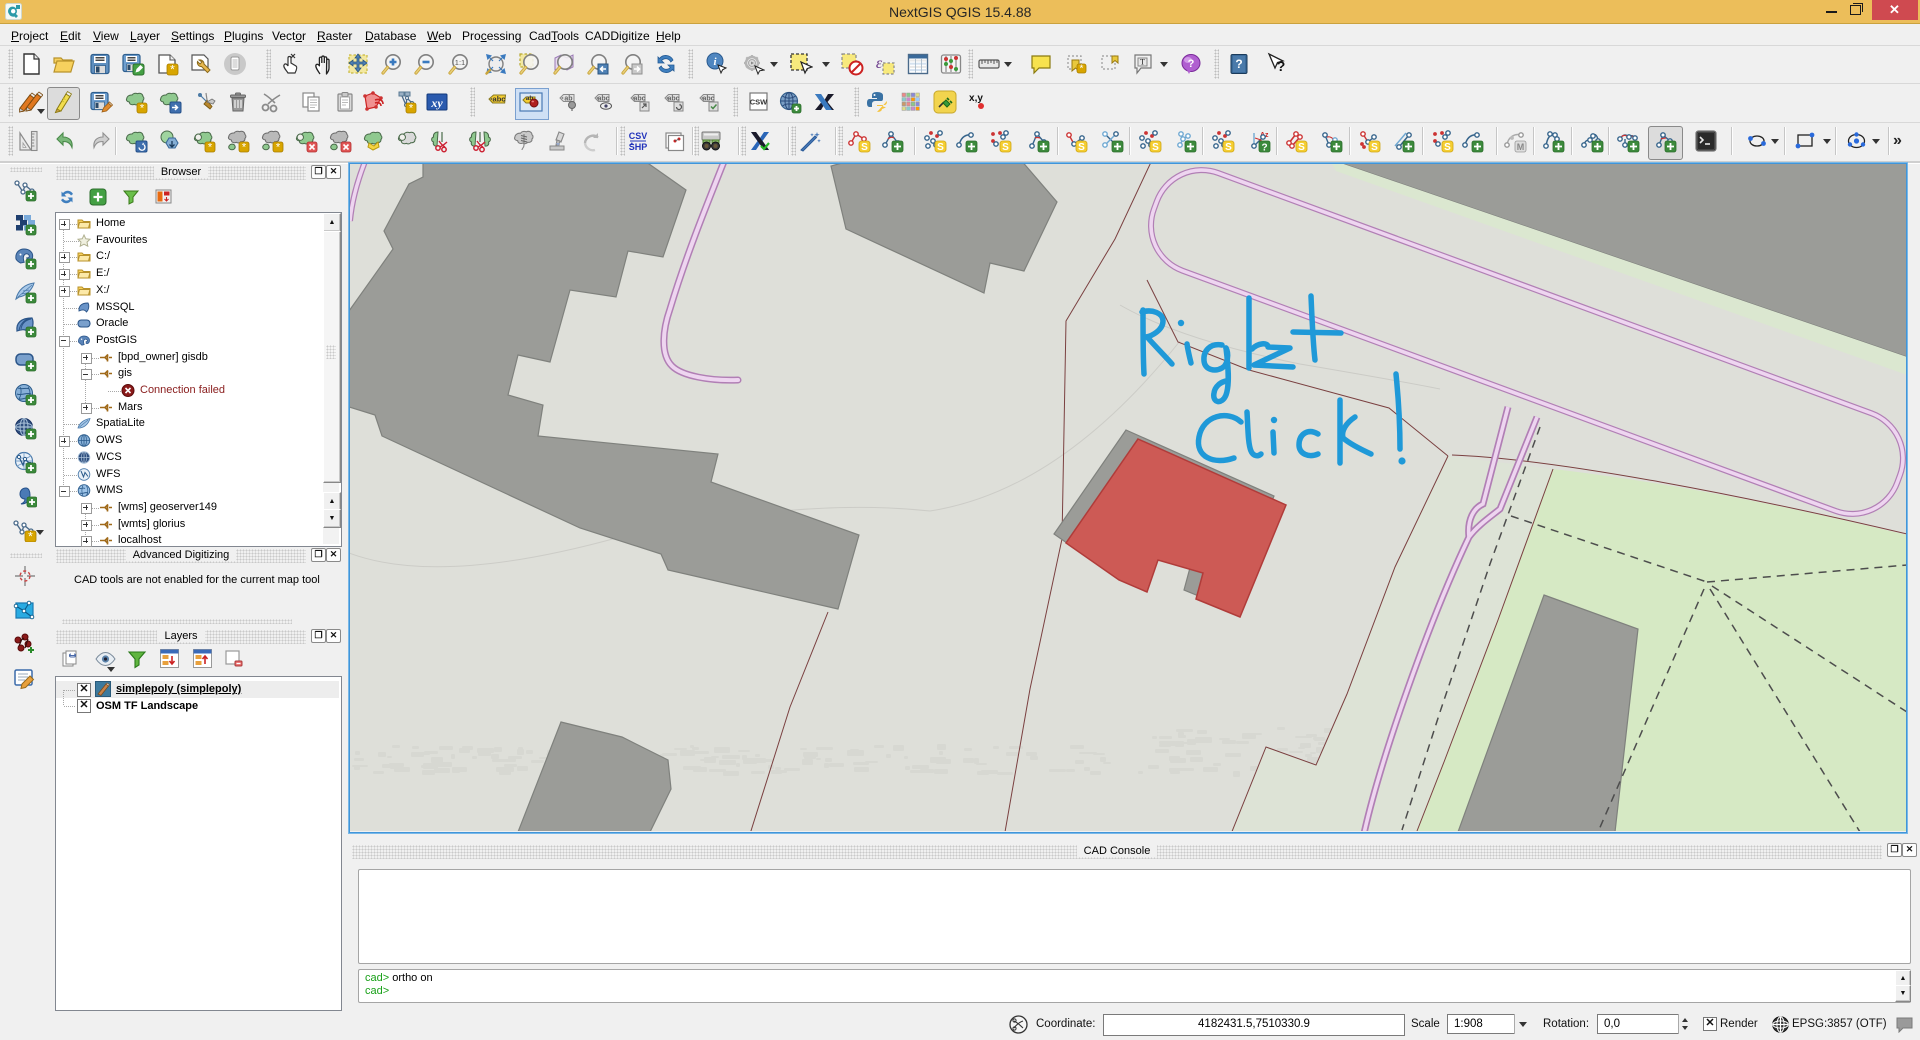 The image size is (1920, 1040). I want to click on svg-text: xy, so click(436, 103).